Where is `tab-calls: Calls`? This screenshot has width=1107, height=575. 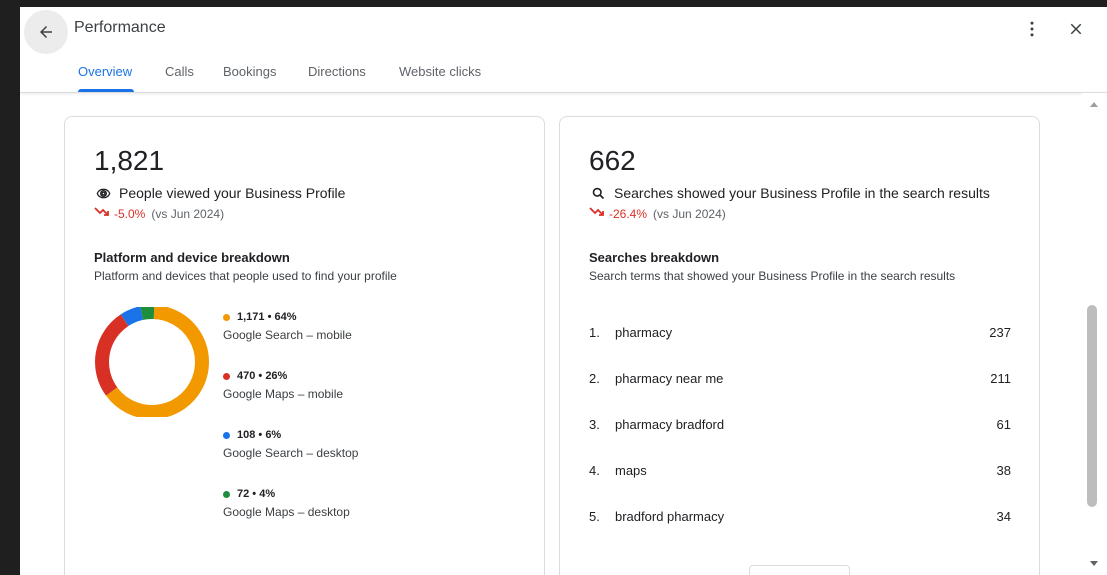 tab-calls: Calls is located at coordinates (179, 71).